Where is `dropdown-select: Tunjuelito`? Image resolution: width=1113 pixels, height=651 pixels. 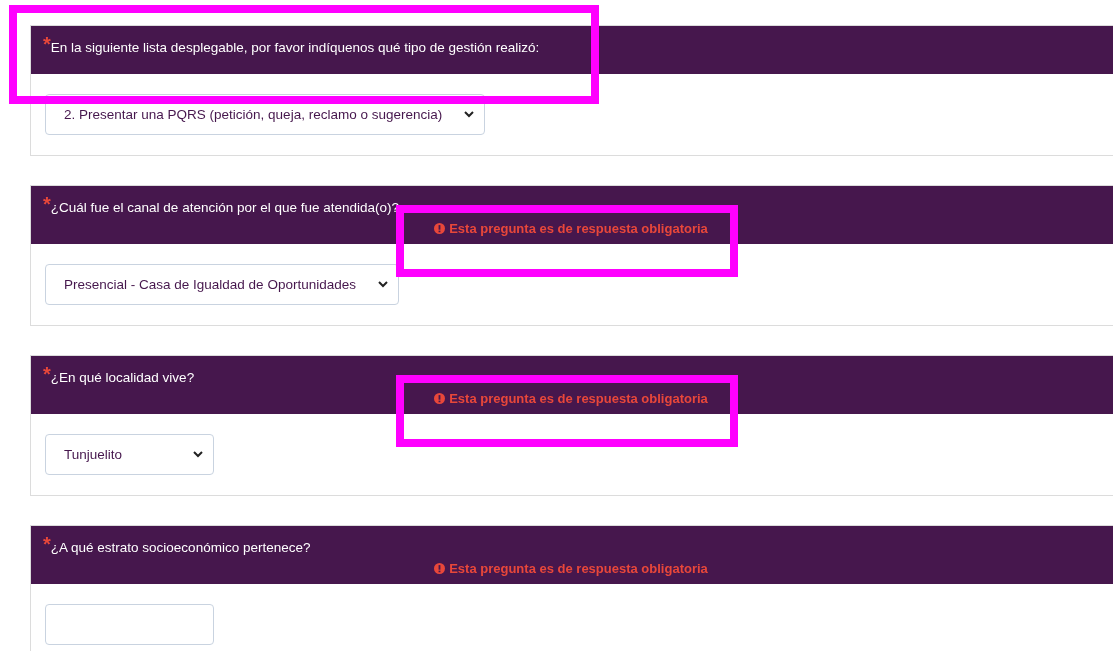
dropdown-select: Tunjuelito is located at coordinates (129, 454).